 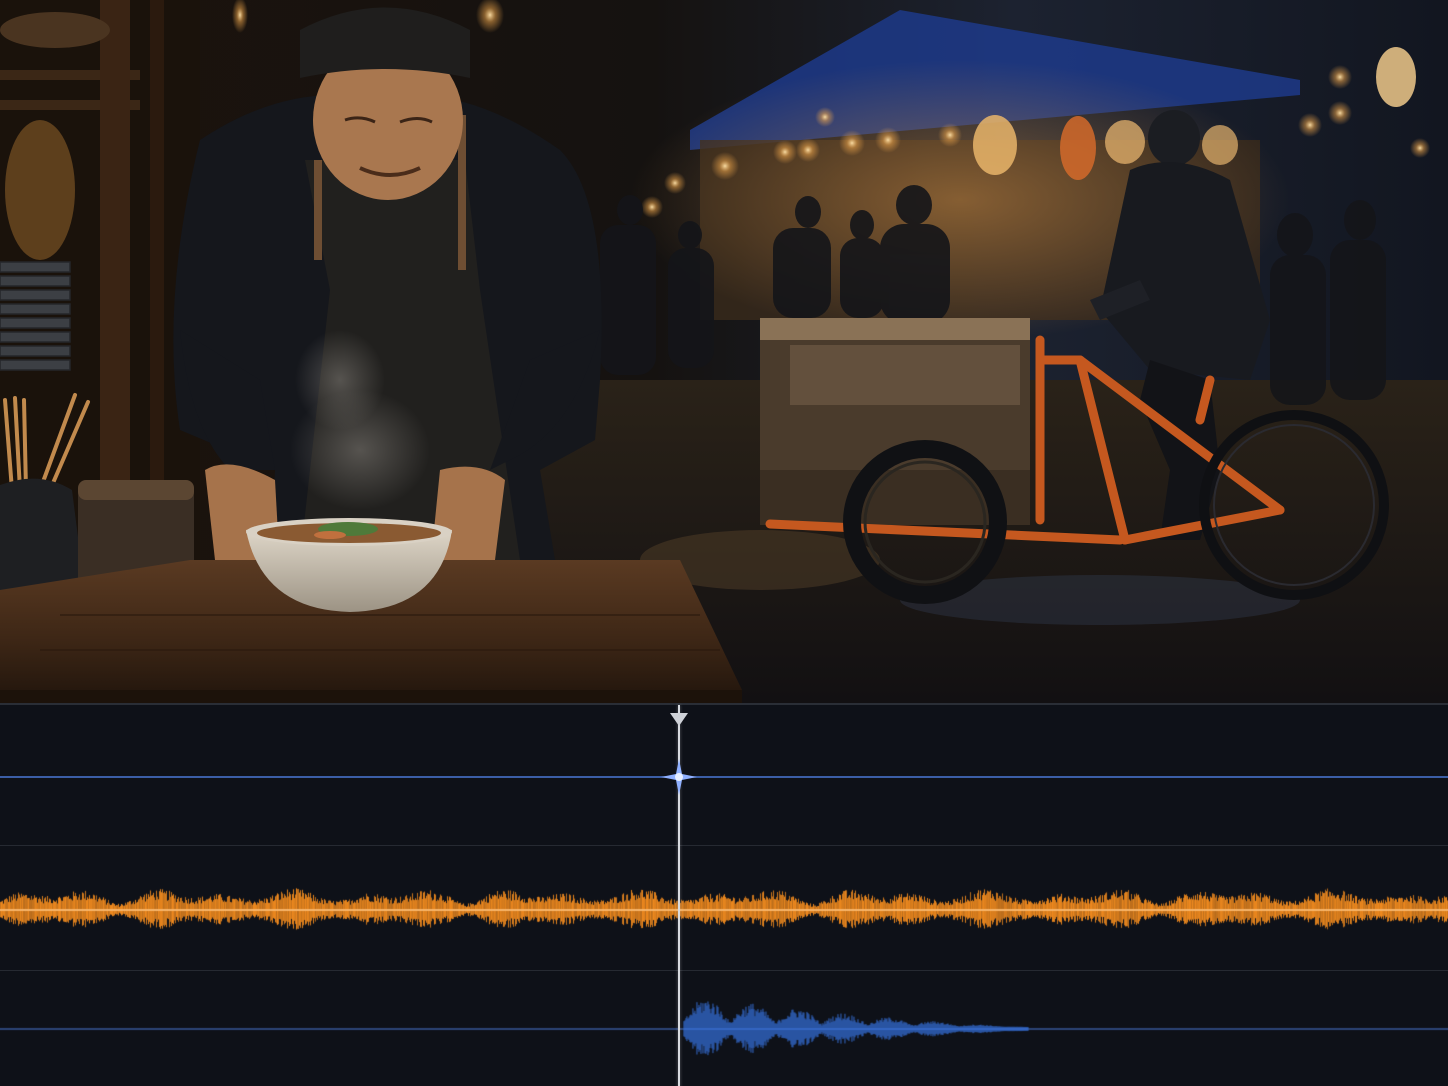 I want to click on video-track, so click(x=724, y=775).